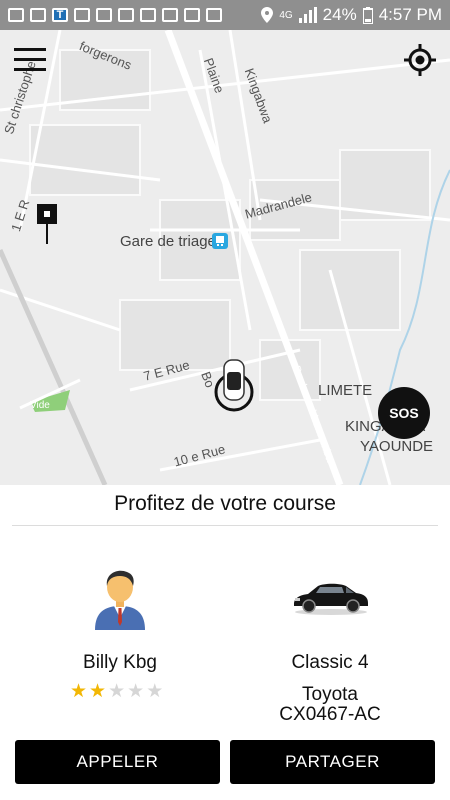  What do you see at coordinates (60, 15) in the screenshot?
I see `t-app-icon: T` at bounding box center [60, 15].